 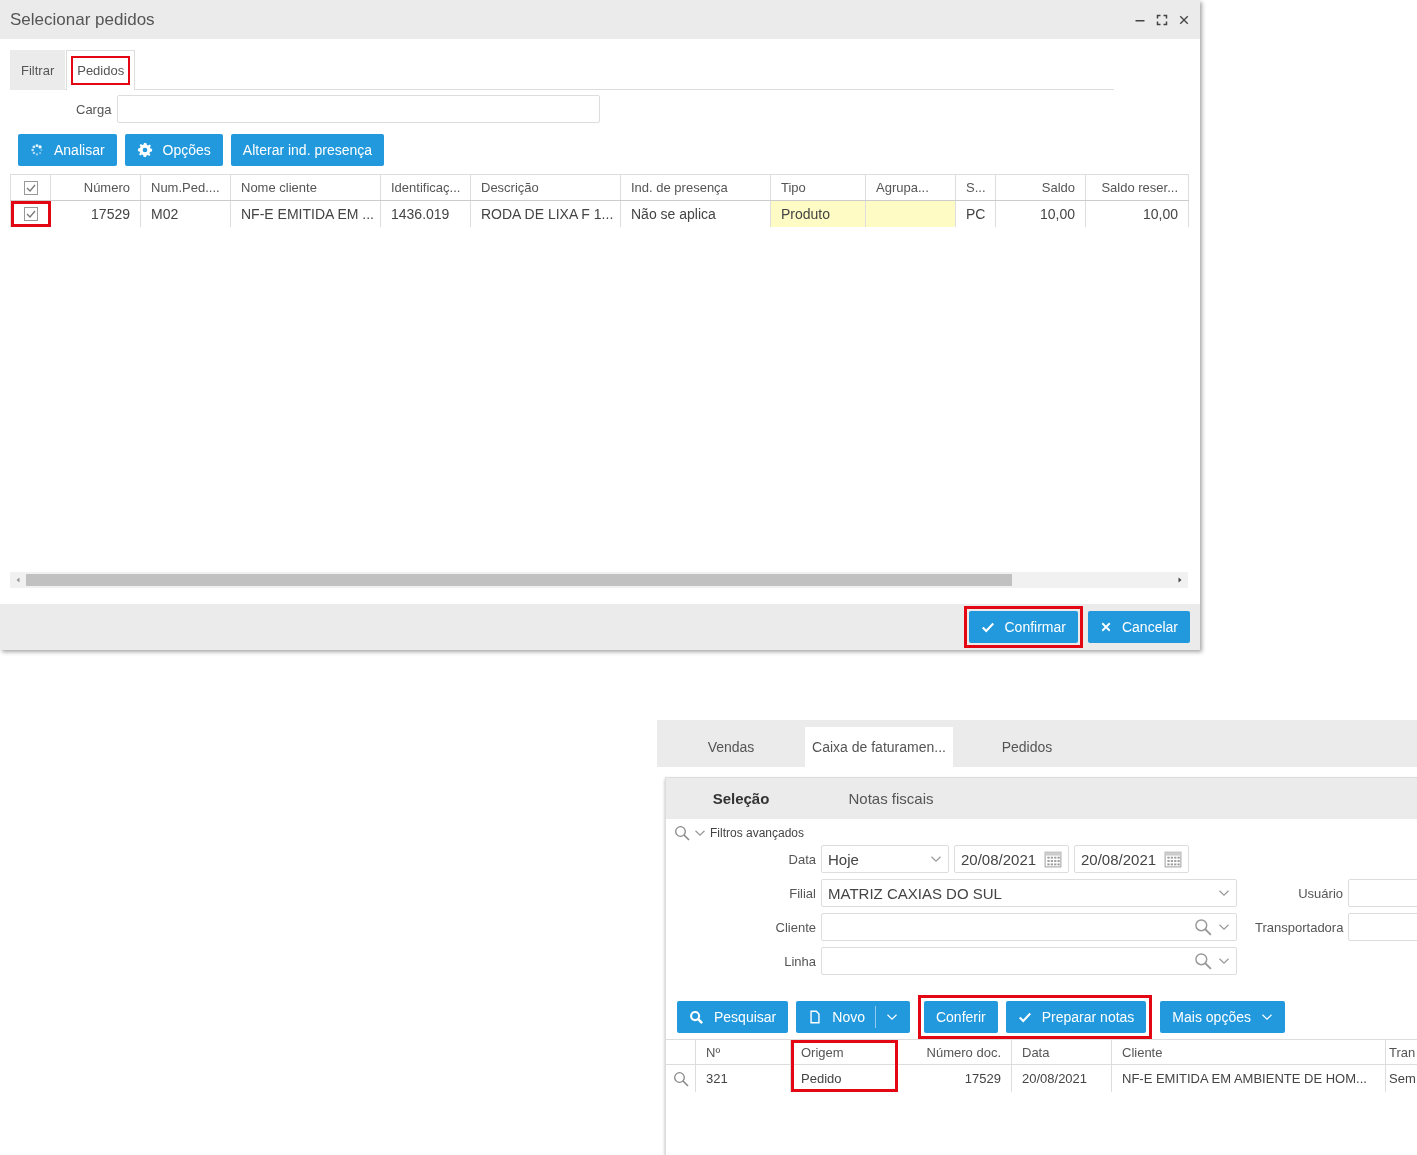 I want to click on column-header: Tipo, so click(x=818, y=187).